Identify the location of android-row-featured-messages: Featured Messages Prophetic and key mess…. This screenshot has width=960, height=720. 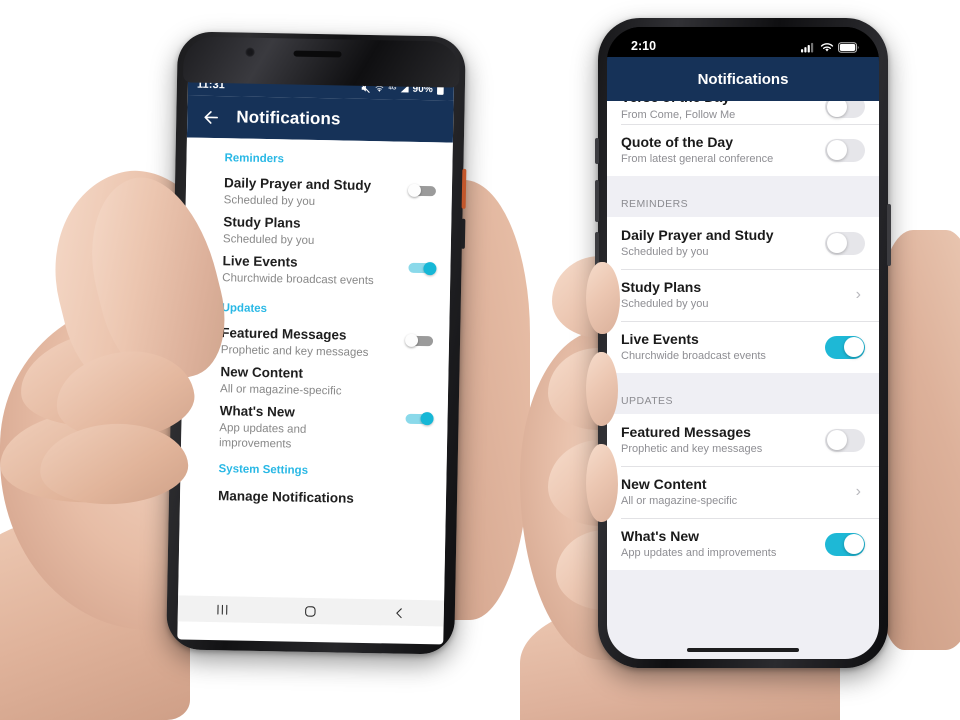
(316, 344).